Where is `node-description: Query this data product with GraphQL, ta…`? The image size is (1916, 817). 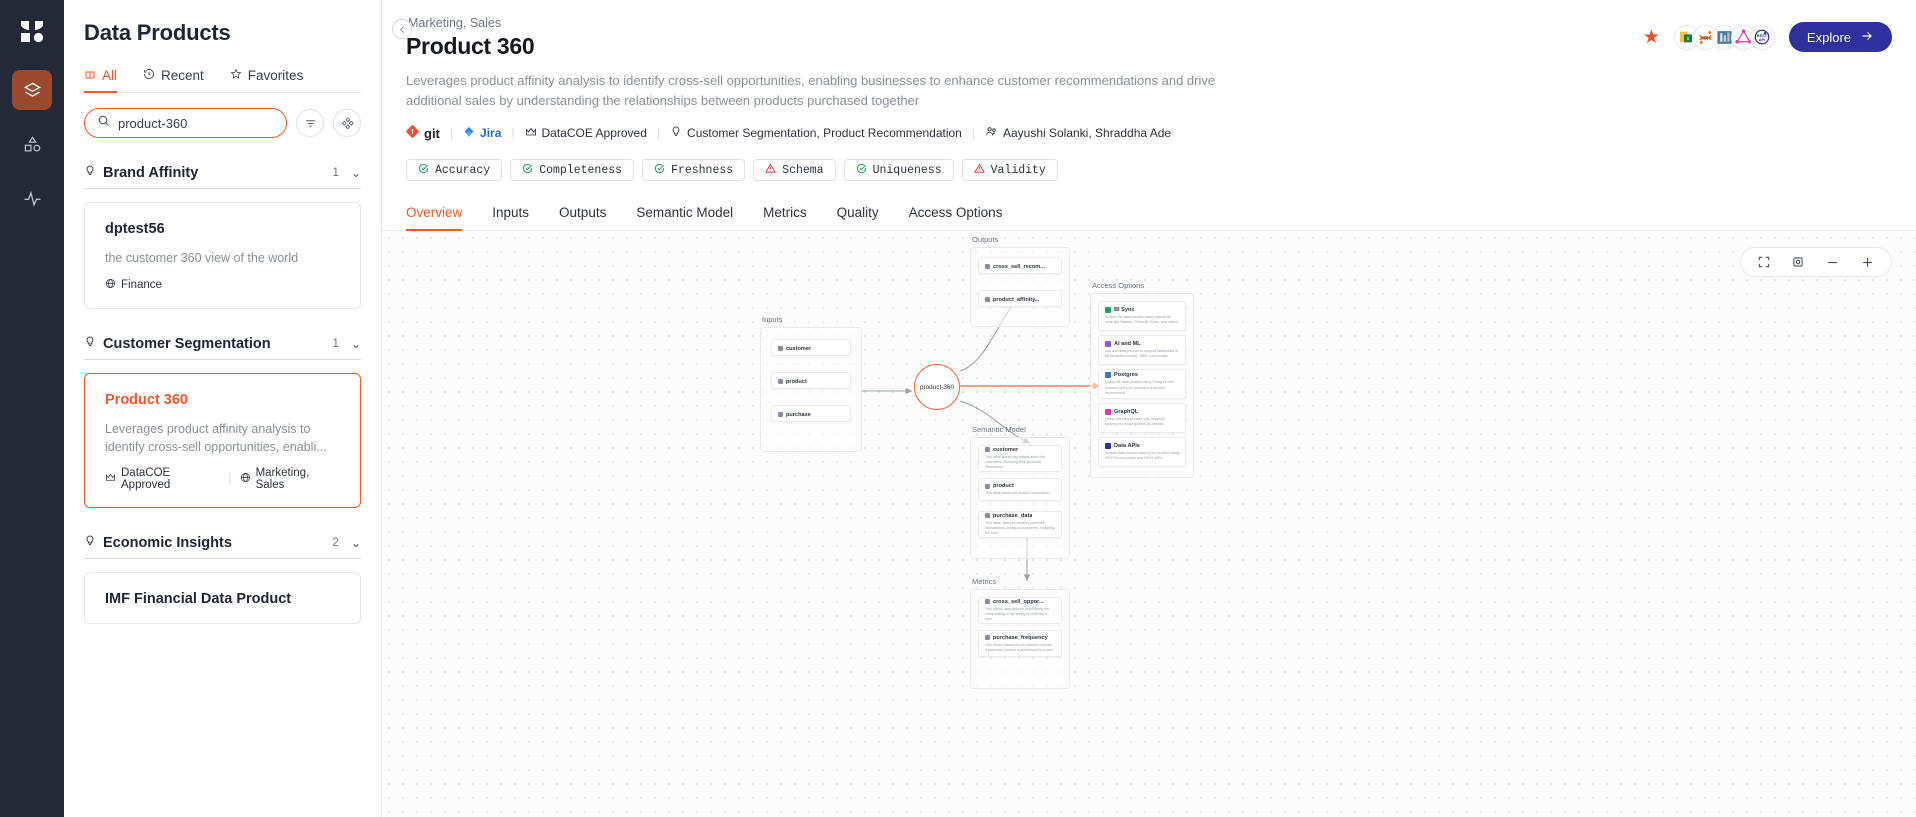 node-description: Query this data product with GraphQL, ta… is located at coordinates (1136, 422).